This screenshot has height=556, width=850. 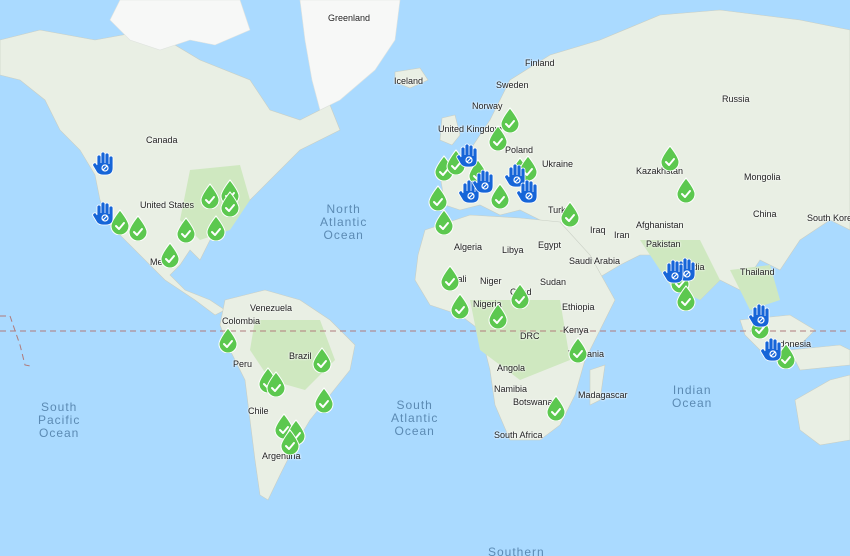 I want to click on ocean-label-south-atlantic: South Atlantic Ocean, so click(x=414, y=418).